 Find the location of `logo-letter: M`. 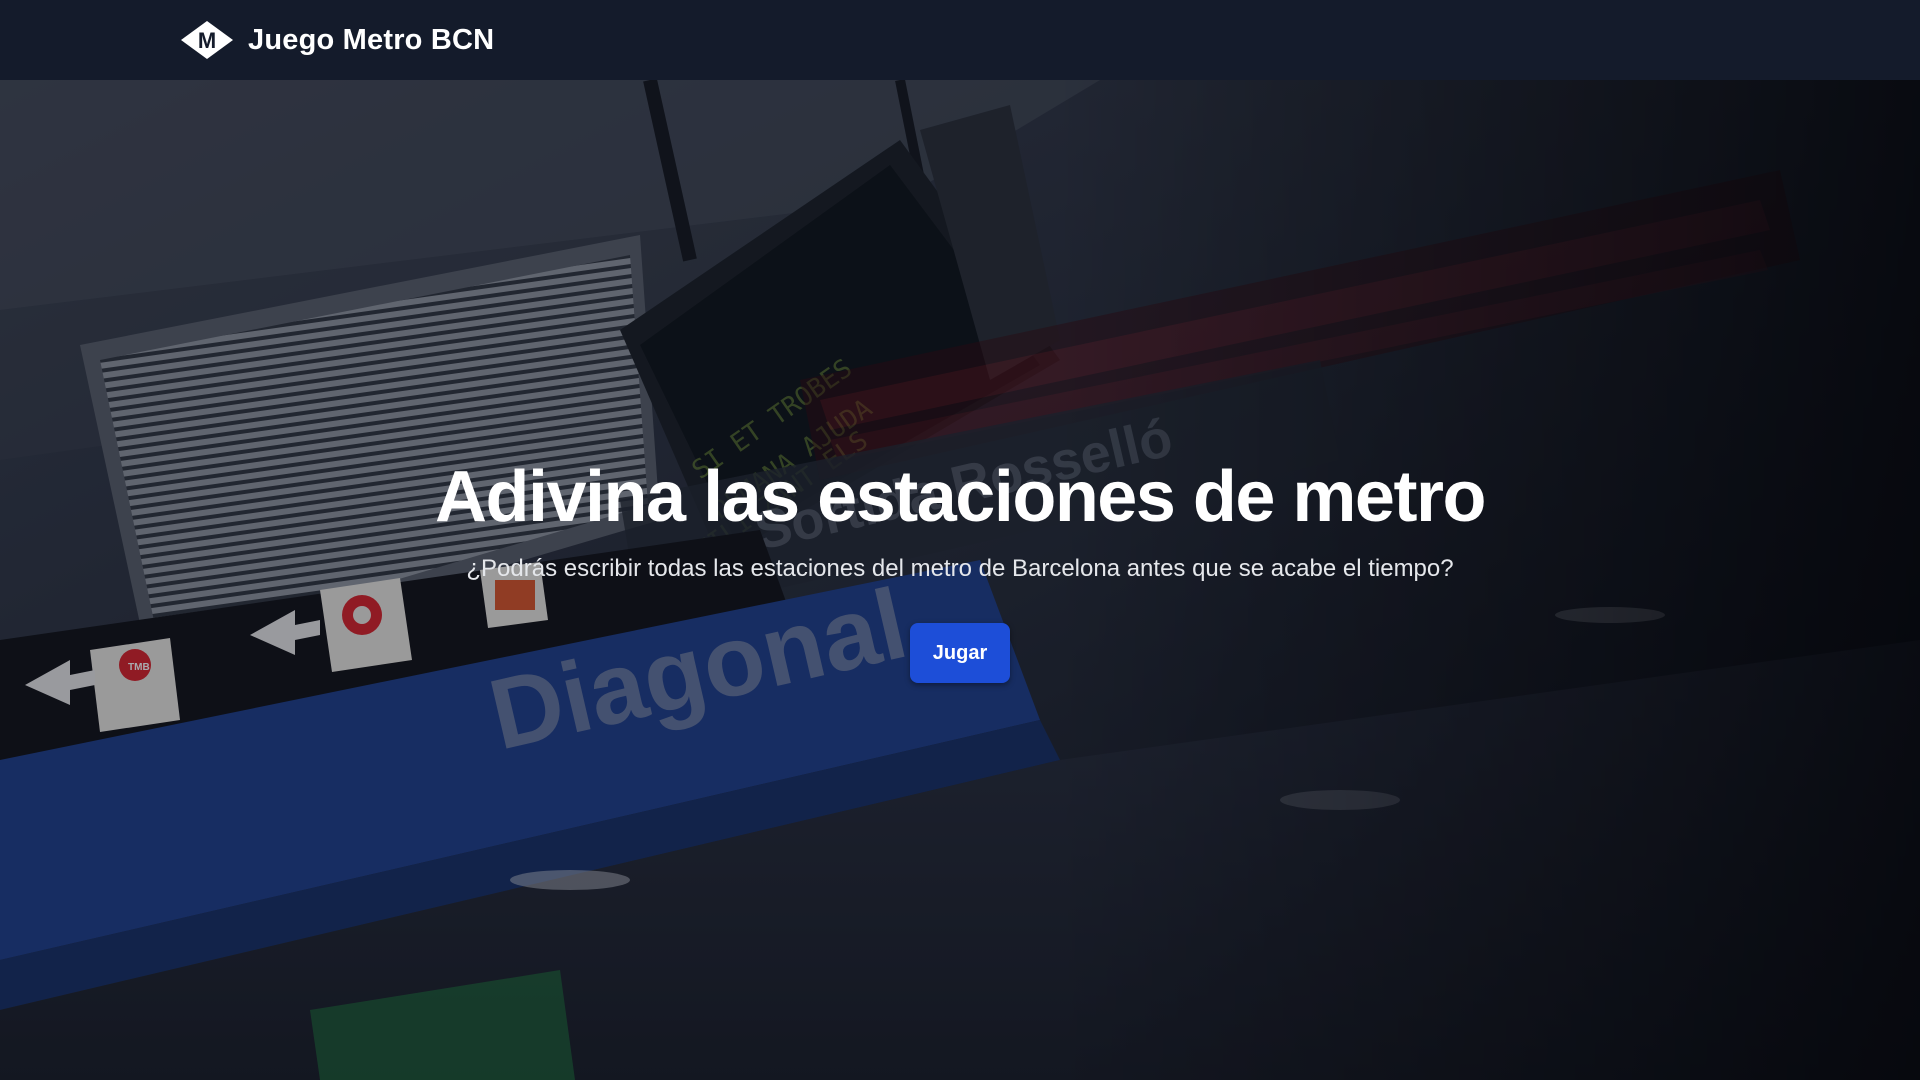

logo-letter: M is located at coordinates (207, 40).